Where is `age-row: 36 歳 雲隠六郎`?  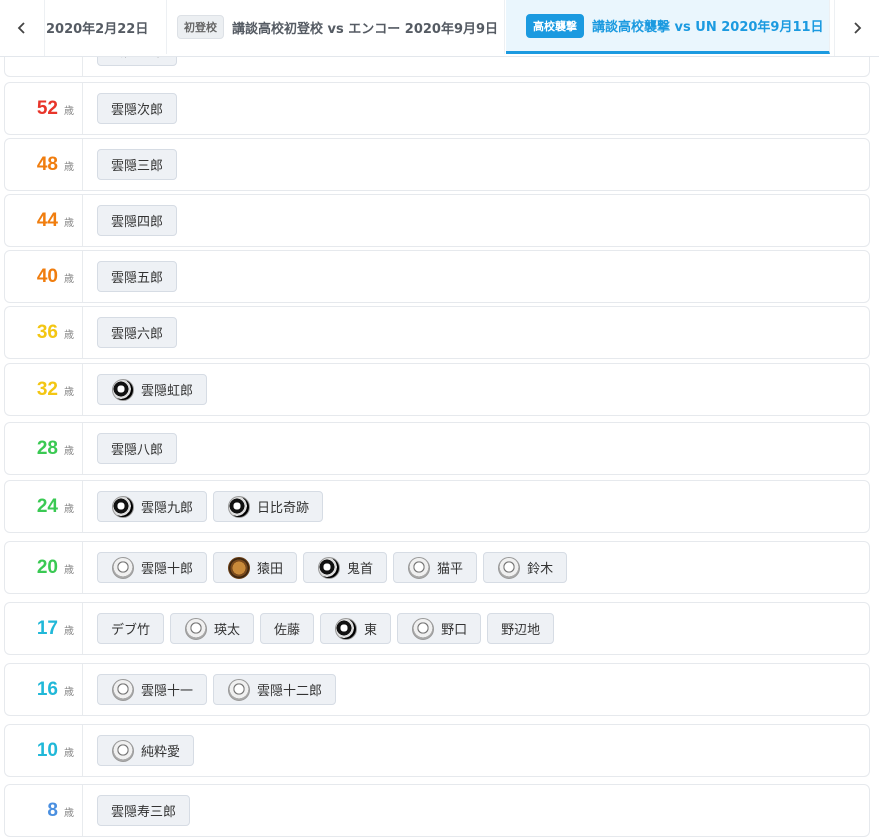 age-row: 36 歳 雲隠六郎 is located at coordinates (437, 332).